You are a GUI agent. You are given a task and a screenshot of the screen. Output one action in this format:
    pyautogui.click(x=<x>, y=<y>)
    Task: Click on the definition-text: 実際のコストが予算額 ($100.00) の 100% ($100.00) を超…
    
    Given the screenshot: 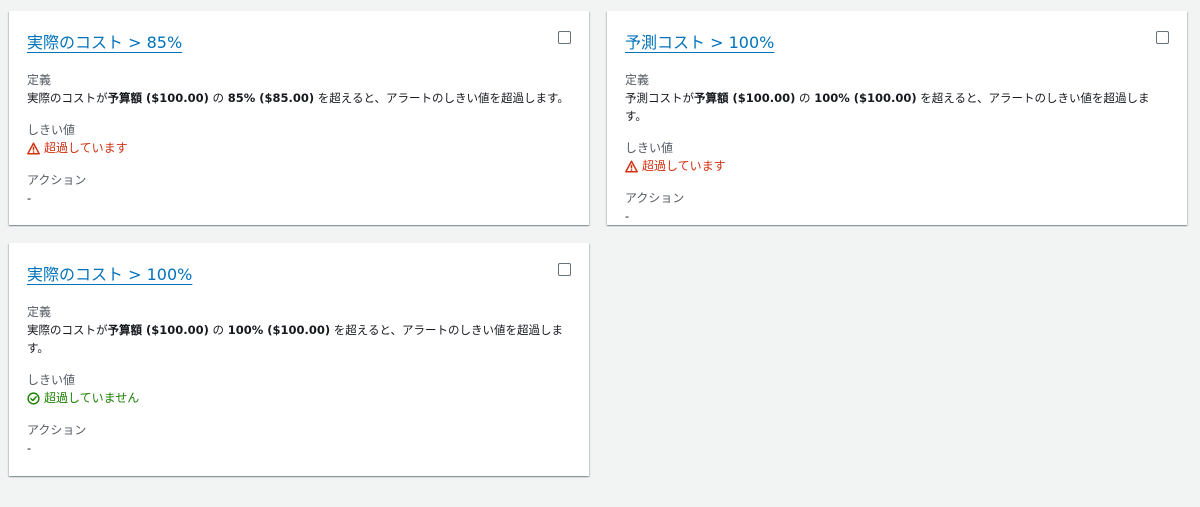 What is the action you would take?
    pyautogui.click(x=297, y=339)
    